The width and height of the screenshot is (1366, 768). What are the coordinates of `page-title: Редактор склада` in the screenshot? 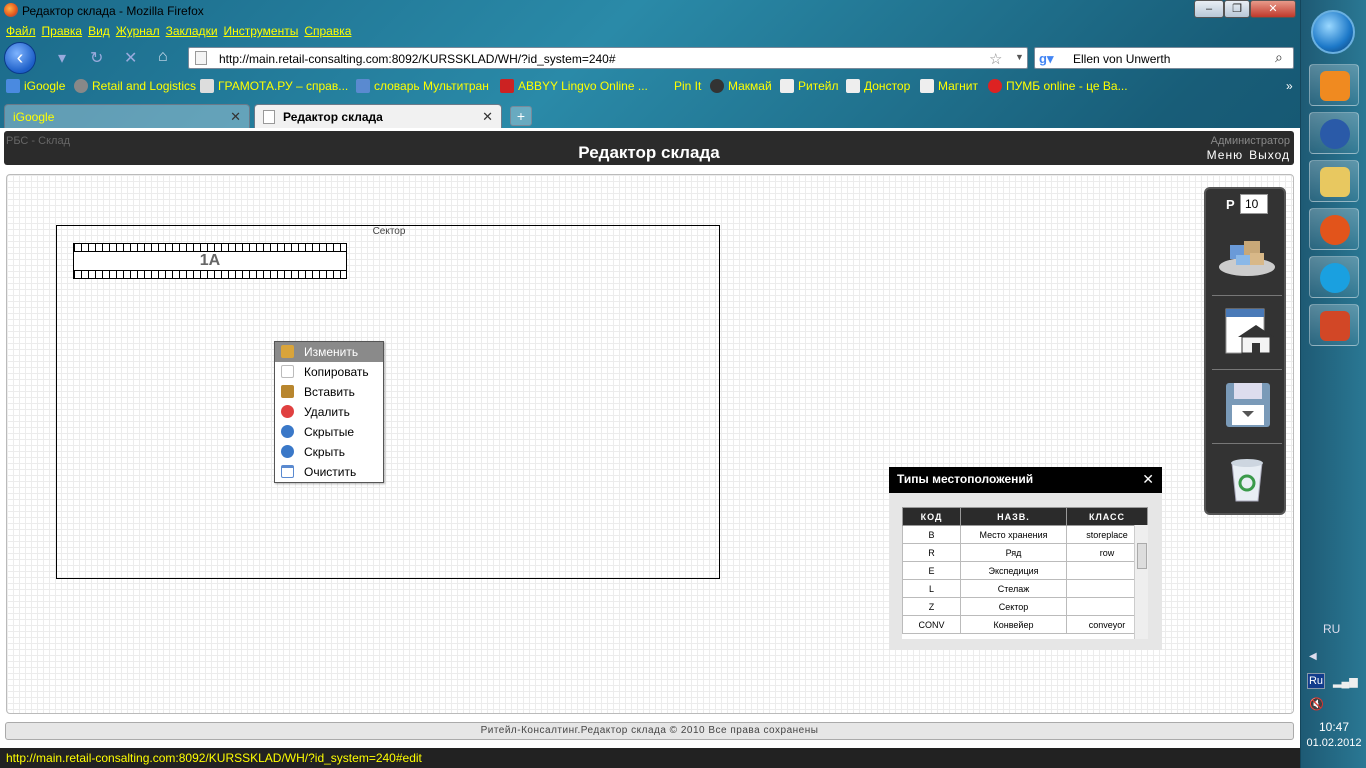 It's located at (649, 152).